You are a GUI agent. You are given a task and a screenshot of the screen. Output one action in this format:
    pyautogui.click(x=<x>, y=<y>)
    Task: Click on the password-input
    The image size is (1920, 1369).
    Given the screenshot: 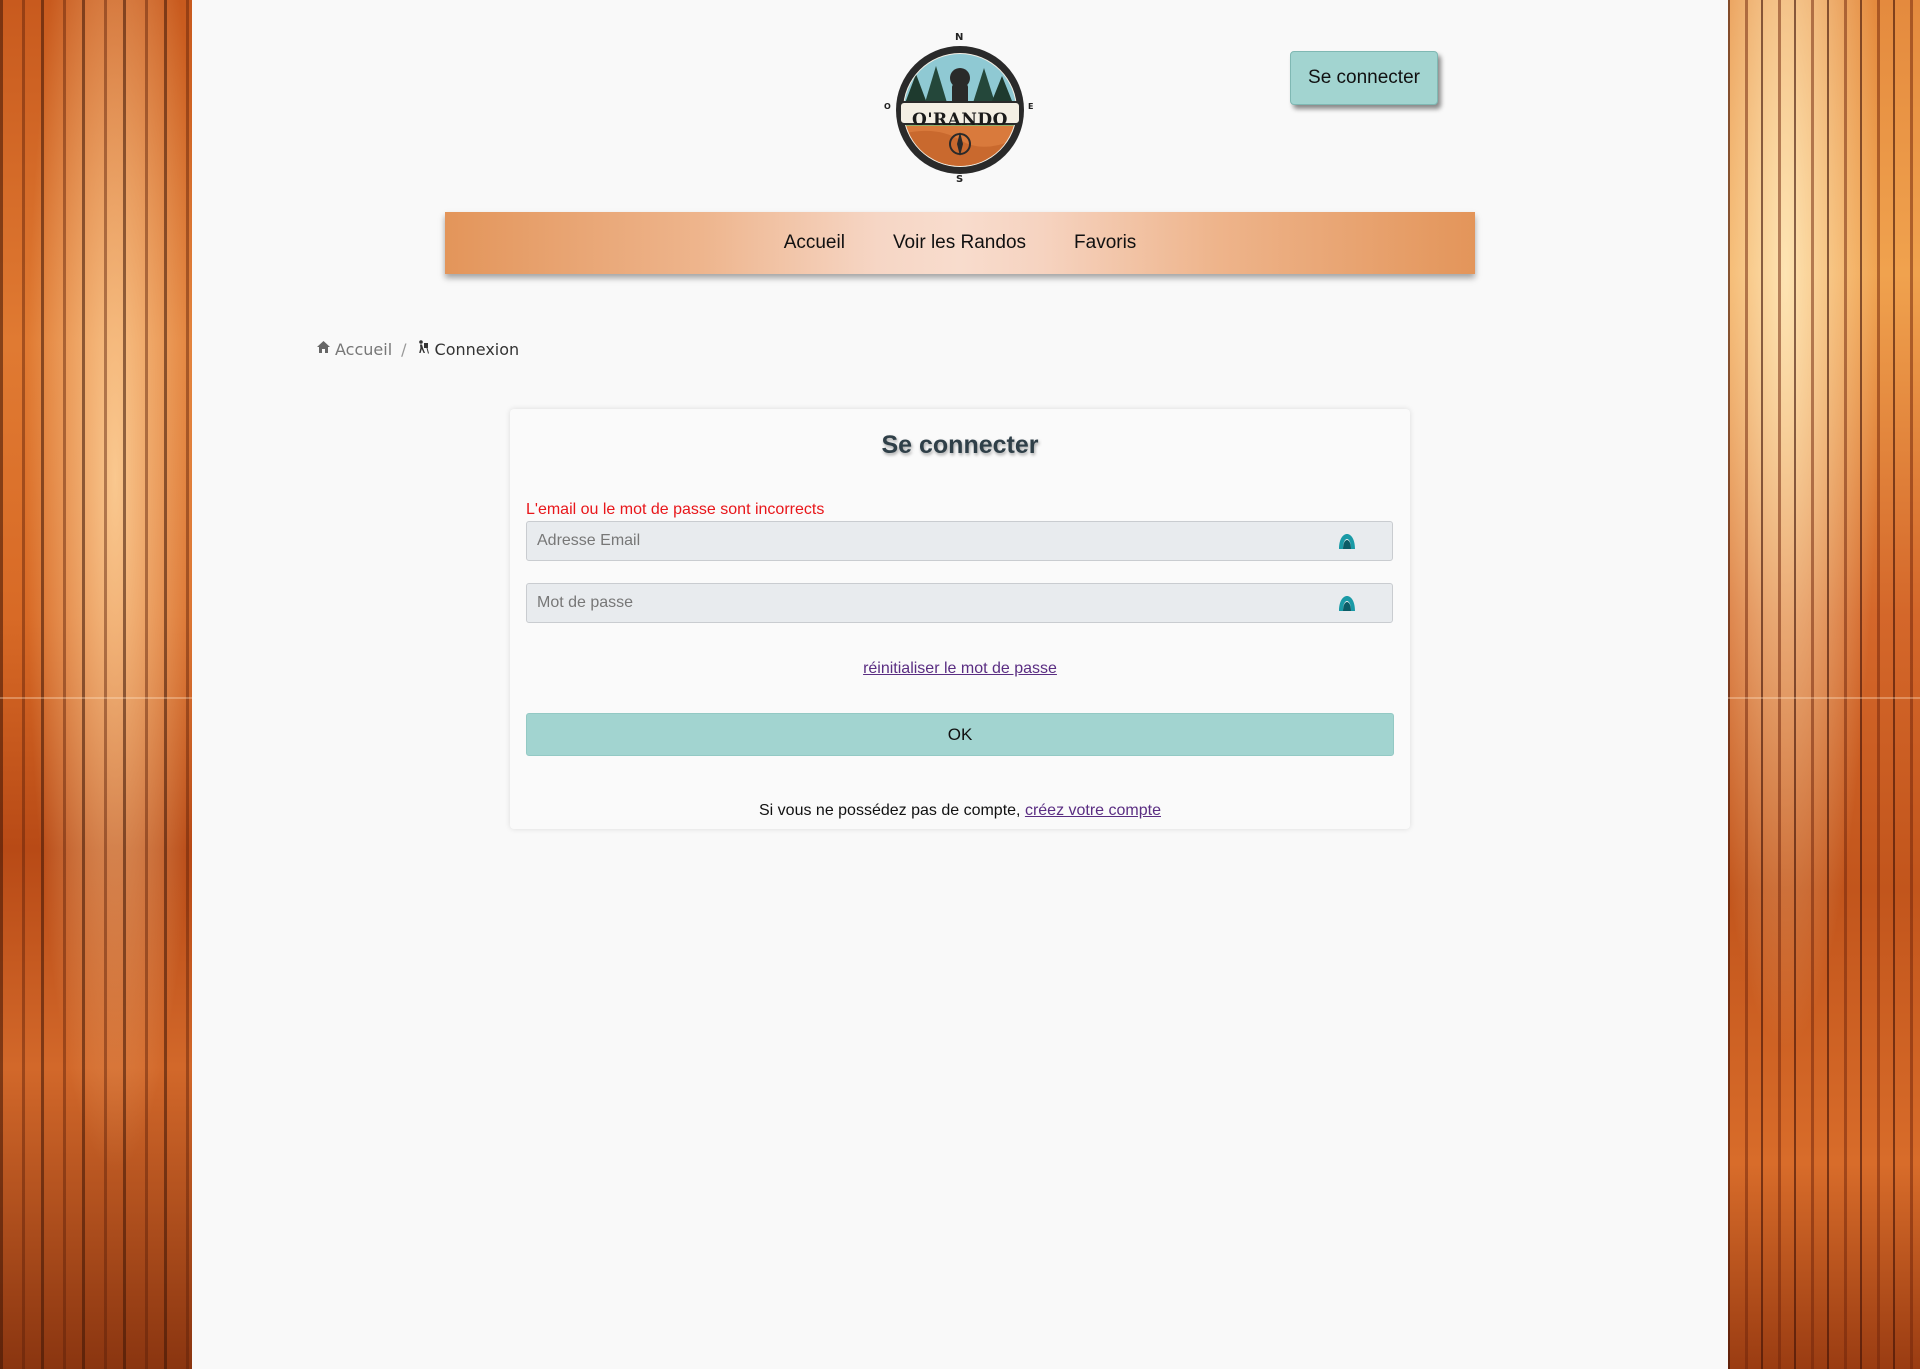 What is the action you would take?
    pyautogui.click(x=935, y=603)
    